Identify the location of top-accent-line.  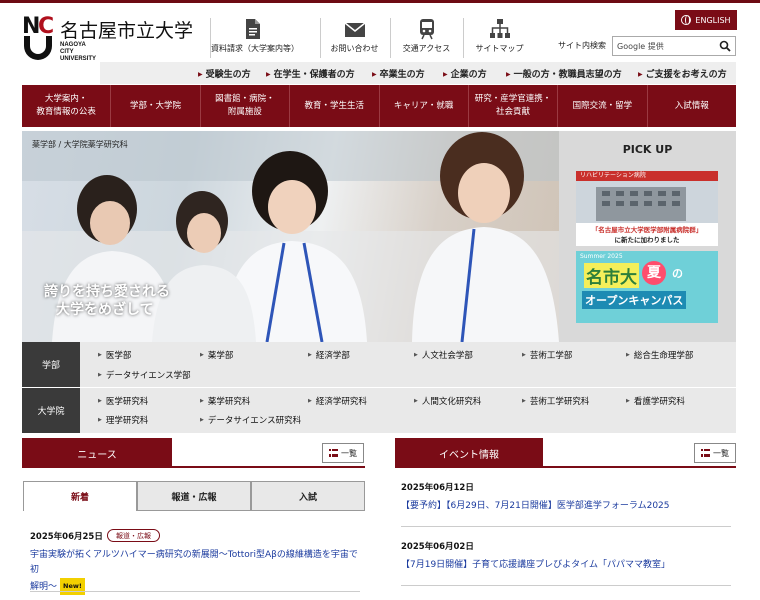
(380, 1).